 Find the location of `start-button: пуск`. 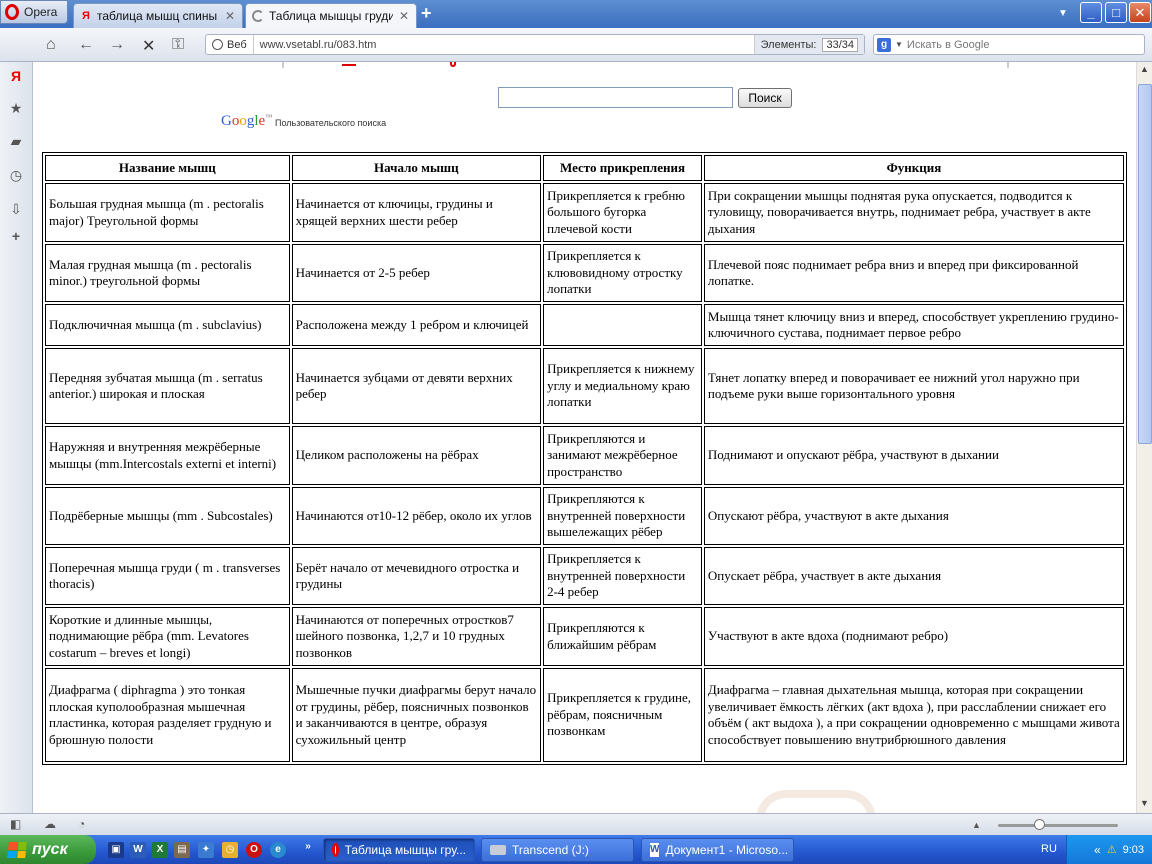

start-button: пуск is located at coordinates (48, 849).